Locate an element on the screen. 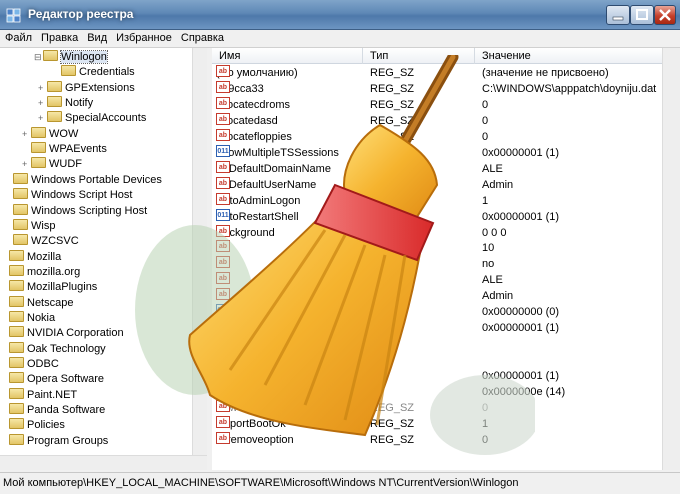 The width and height of the screenshot is (680, 494). tree-item-label: WZCSVC is located at coordinates (55, 241).